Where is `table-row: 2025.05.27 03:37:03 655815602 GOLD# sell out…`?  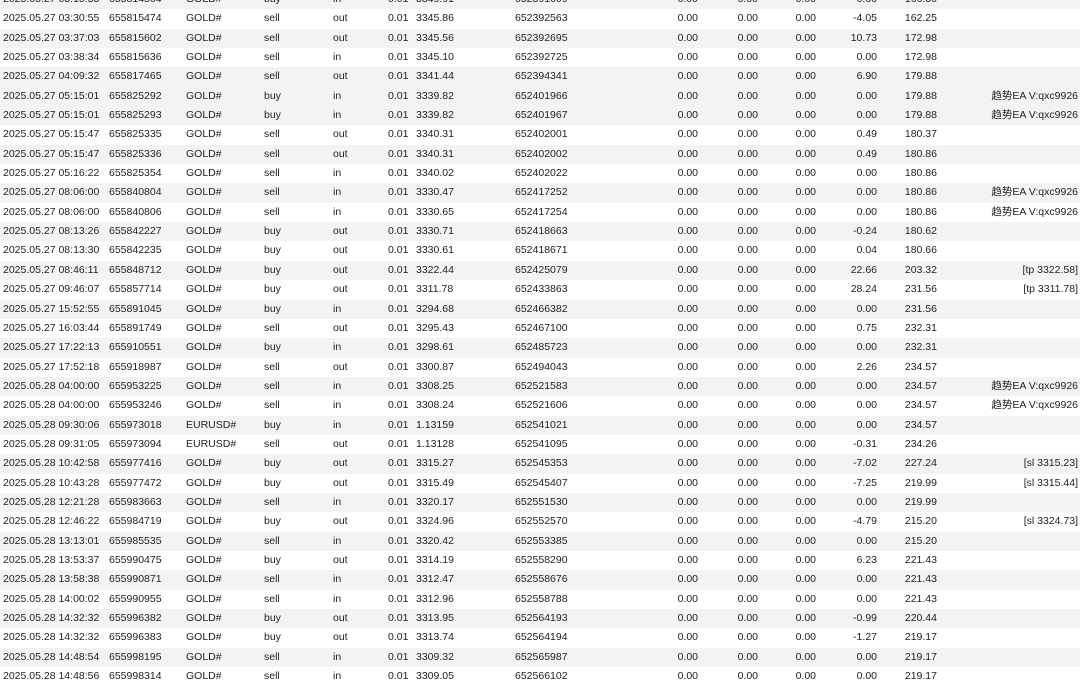 table-row: 2025.05.27 03:37:03 655815602 GOLD# sell out… is located at coordinates (540, 38).